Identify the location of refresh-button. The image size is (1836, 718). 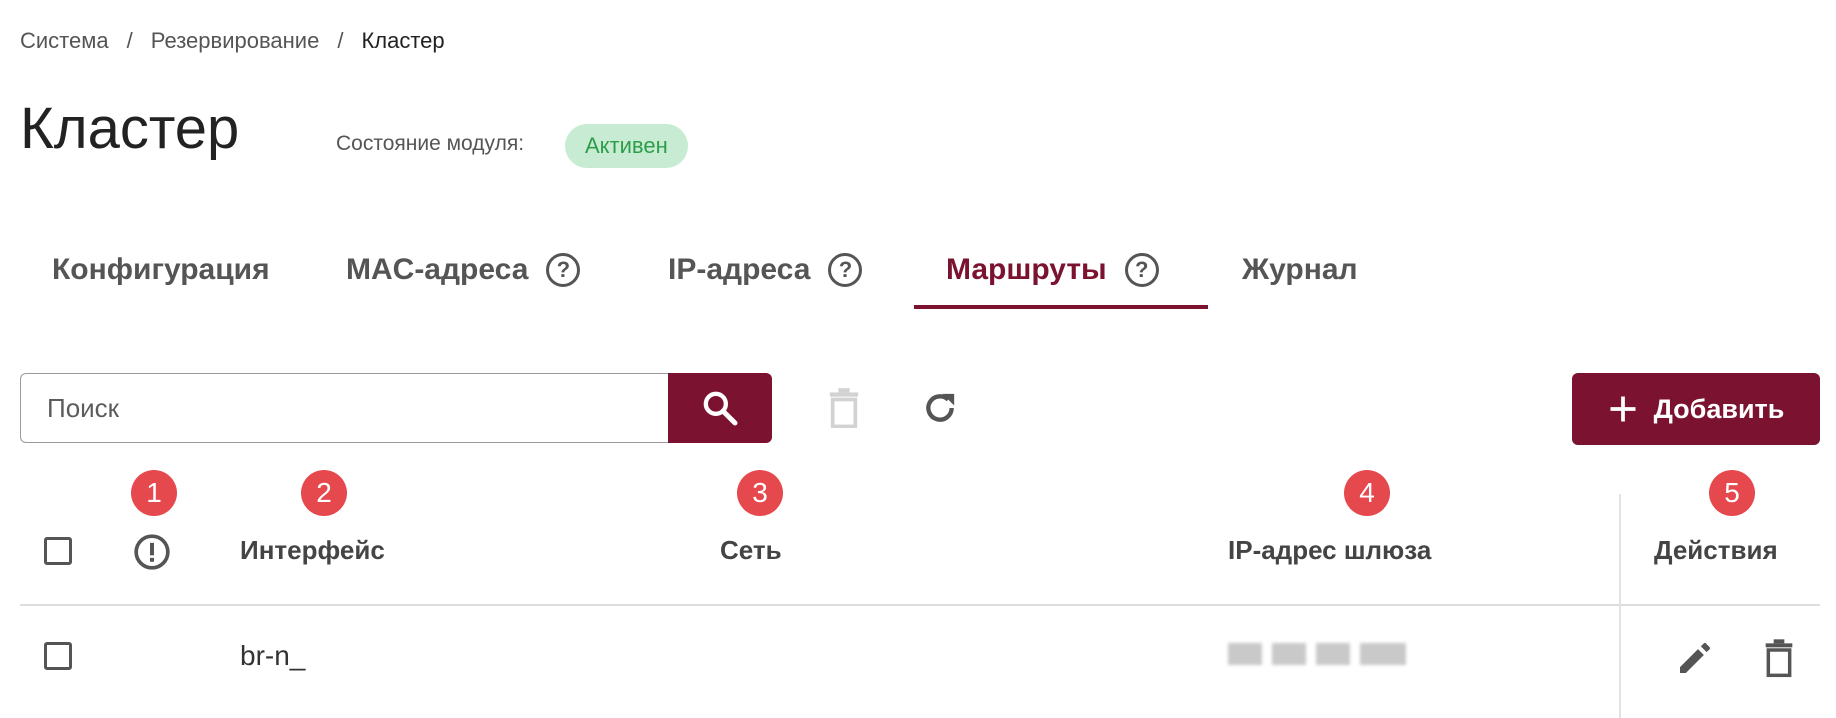
(940, 408).